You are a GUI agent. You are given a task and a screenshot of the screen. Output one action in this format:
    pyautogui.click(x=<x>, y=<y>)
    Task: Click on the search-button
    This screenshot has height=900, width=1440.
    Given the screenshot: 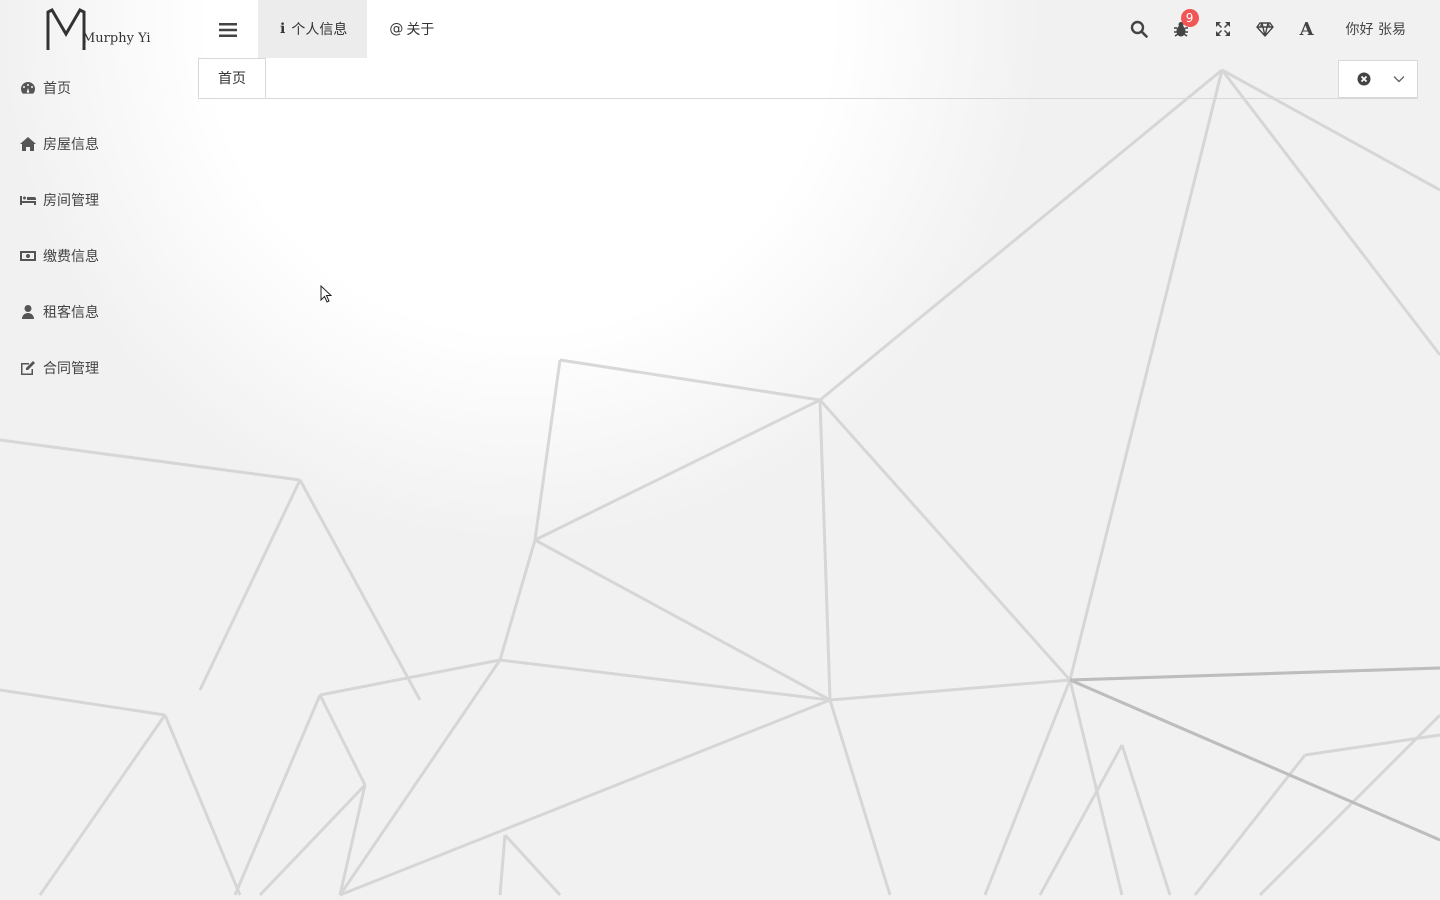 What is the action you would take?
    pyautogui.click(x=1139, y=29)
    